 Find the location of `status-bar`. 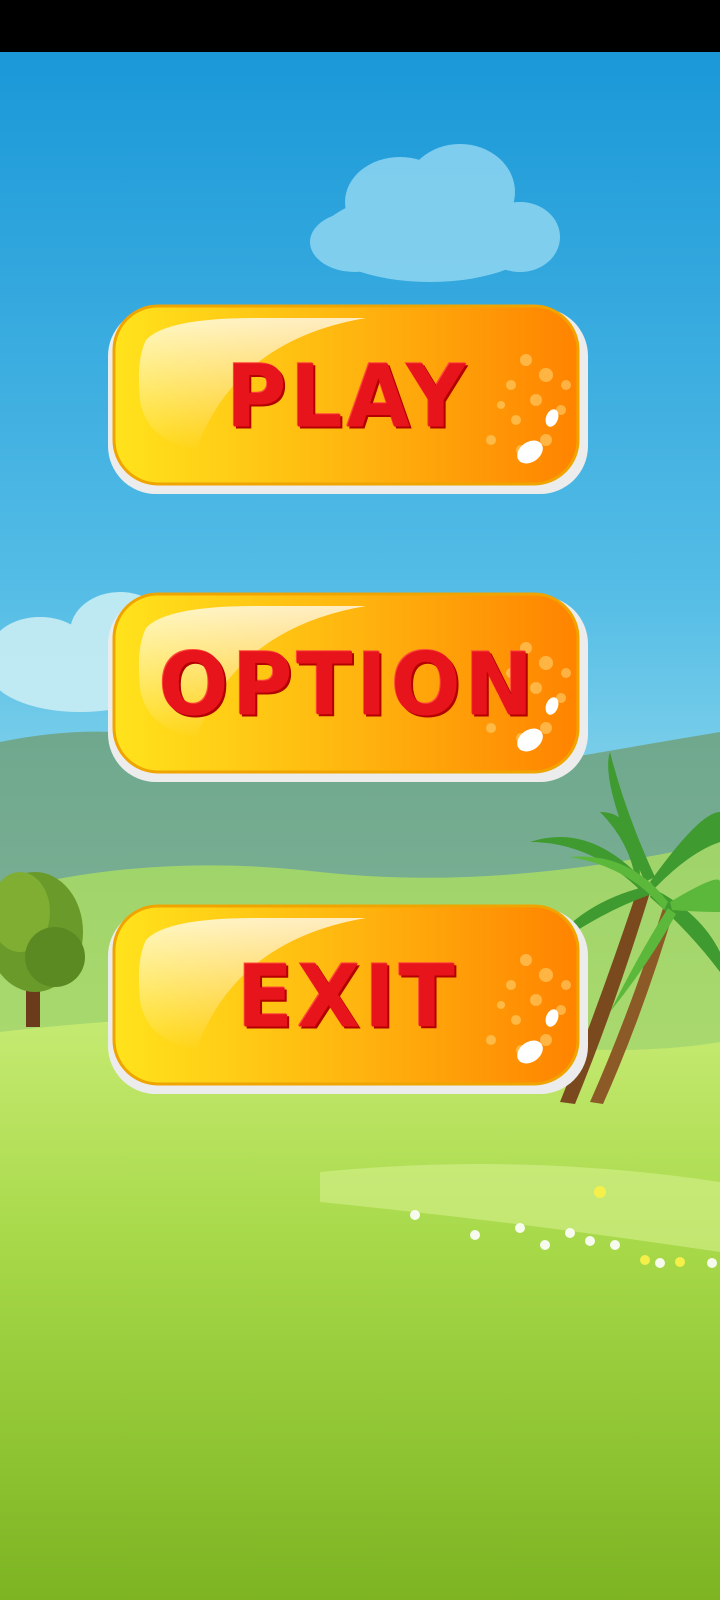

status-bar is located at coordinates (360, 26).